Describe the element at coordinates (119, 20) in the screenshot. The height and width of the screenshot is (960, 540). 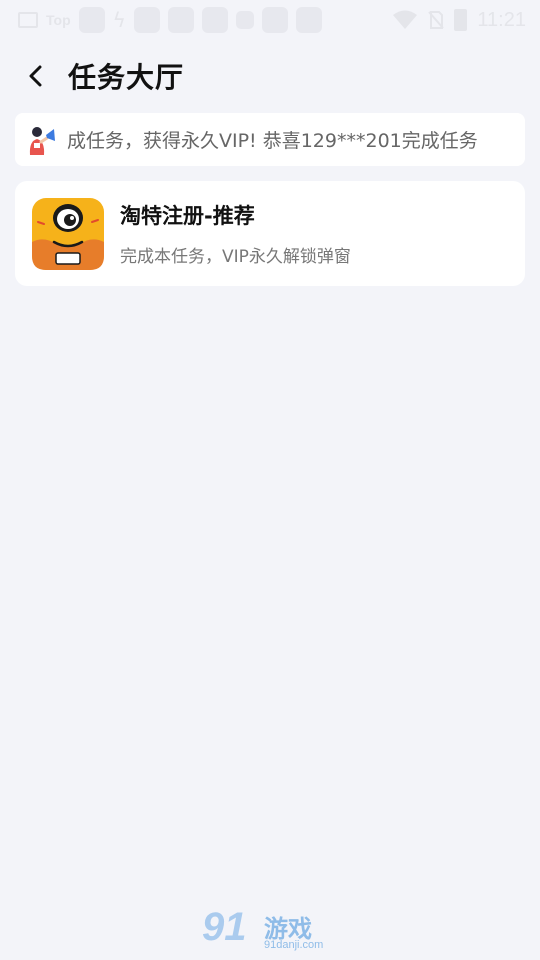
I see `flash-icon: ϟ` at that location.